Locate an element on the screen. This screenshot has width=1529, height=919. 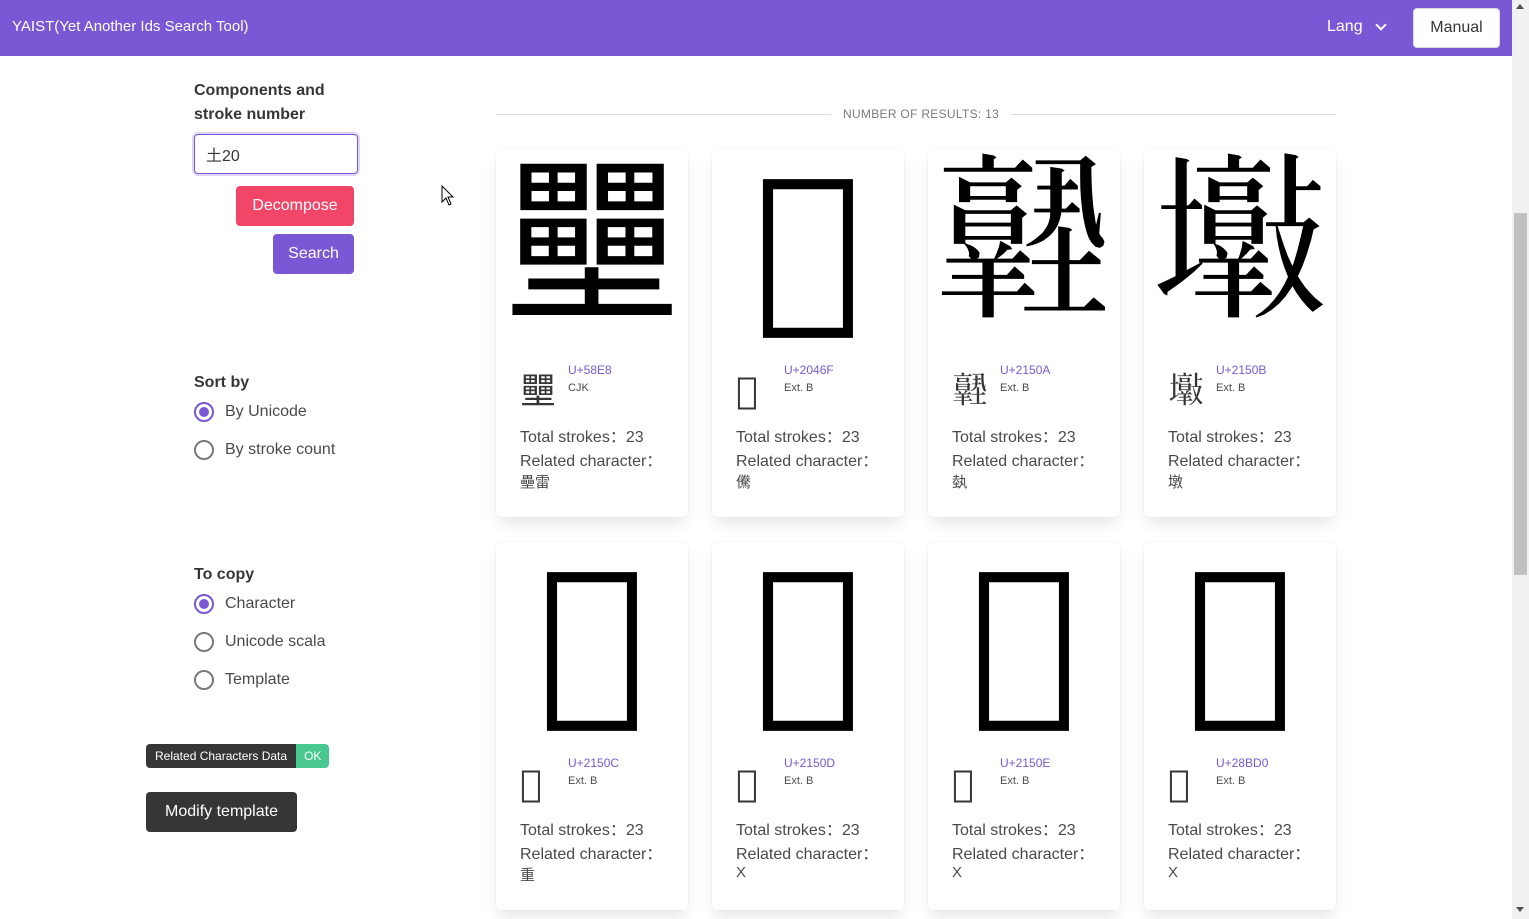
result-glyph-small: 𡔊 is located at coordinates (970, 392).